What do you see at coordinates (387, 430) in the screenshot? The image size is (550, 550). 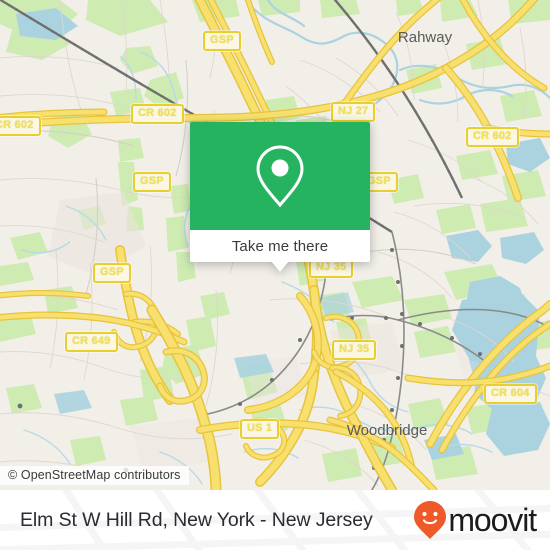 I see `place-label: Woodbridge` at bounding box center [387, 430].